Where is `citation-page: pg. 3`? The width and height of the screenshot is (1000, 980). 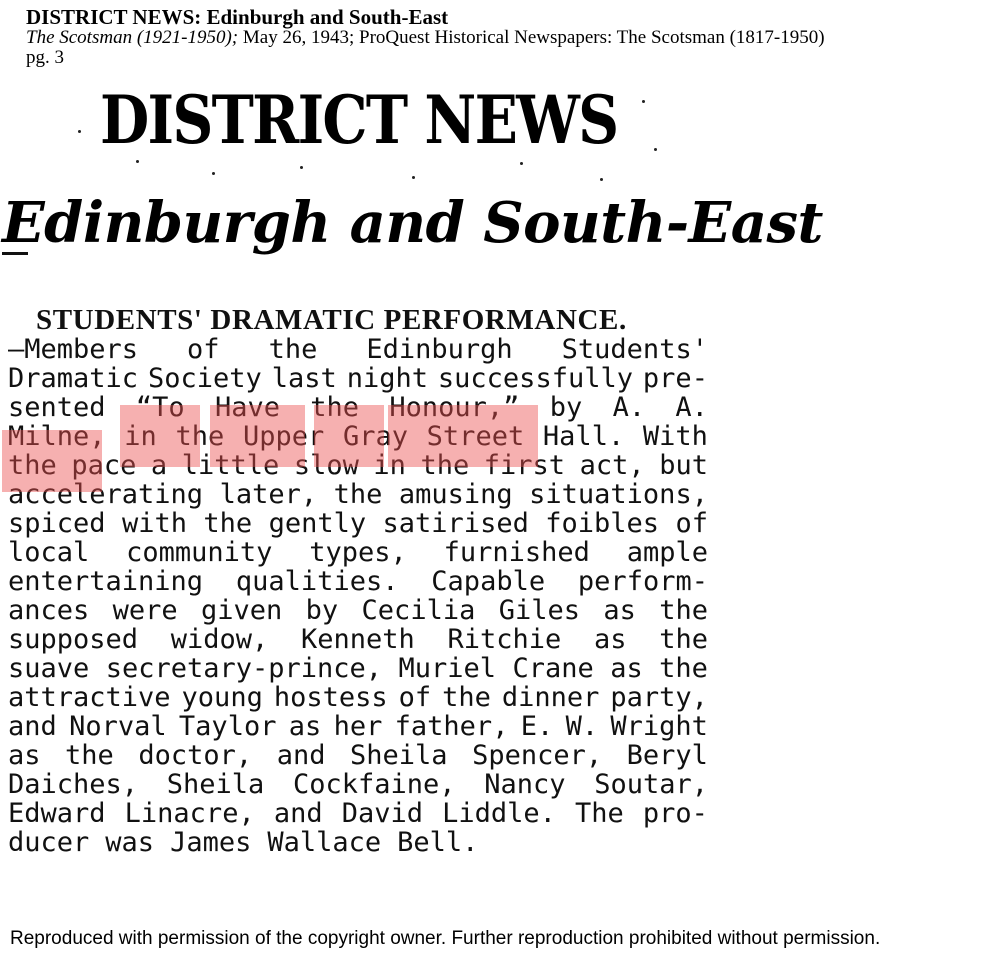
citation-page: pg. 3 is located at coordinates (45, 57).